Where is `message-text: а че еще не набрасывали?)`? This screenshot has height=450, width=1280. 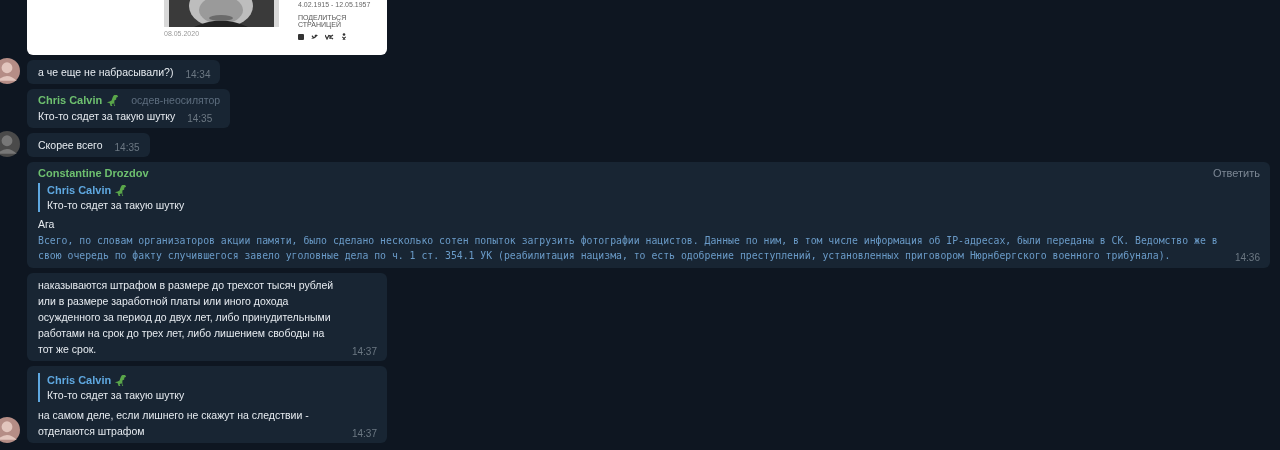
message-text: а че еще не набрасывали?) is located at coordinates (106, 72).